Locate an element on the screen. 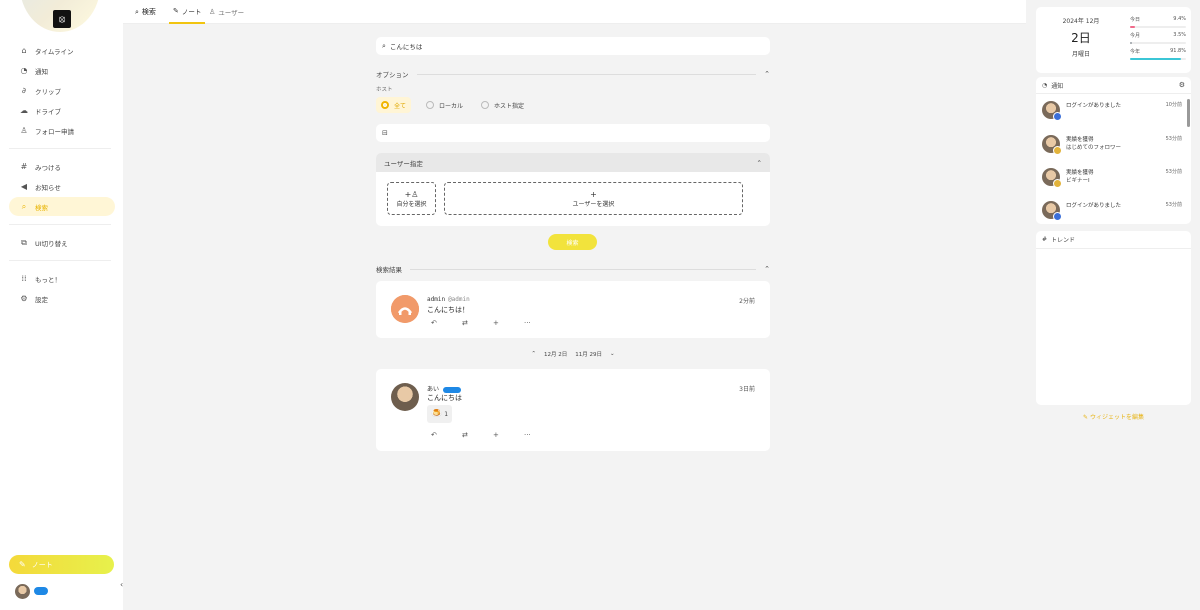 The width and height of the screenshot is (1200, 610). sidebar-item-follow-requests: ♙ フォロー申請 is located at coordinates (62, 130).